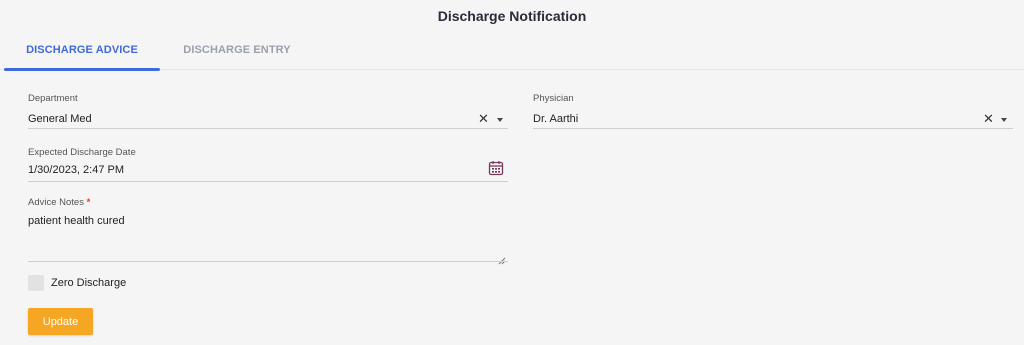  I want to click on tab-discharge-entry: DISCHARGE ENTRY, so click(237, 51).